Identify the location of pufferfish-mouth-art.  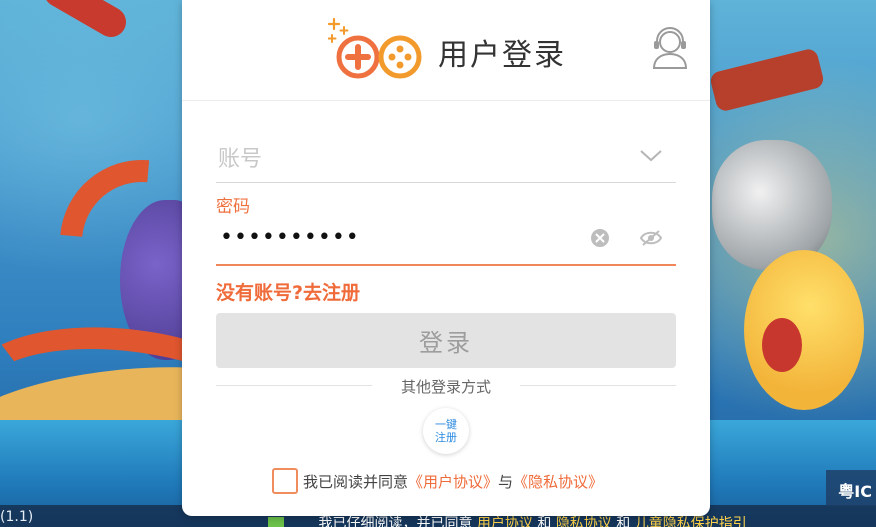
(782, 345).